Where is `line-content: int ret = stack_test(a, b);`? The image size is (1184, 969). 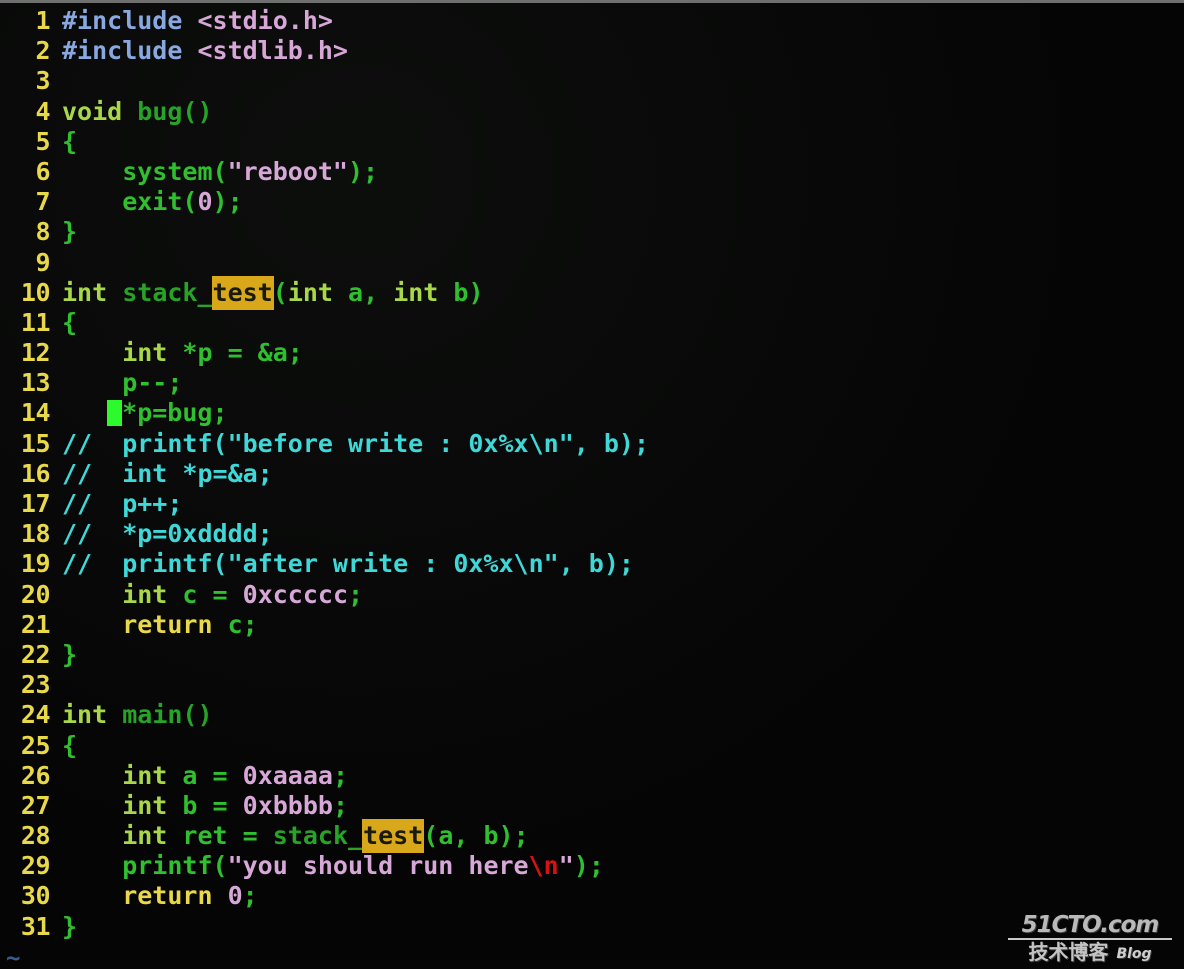 line-content: int ret = stack_test(a, b); is located at coordinates (295, 836).